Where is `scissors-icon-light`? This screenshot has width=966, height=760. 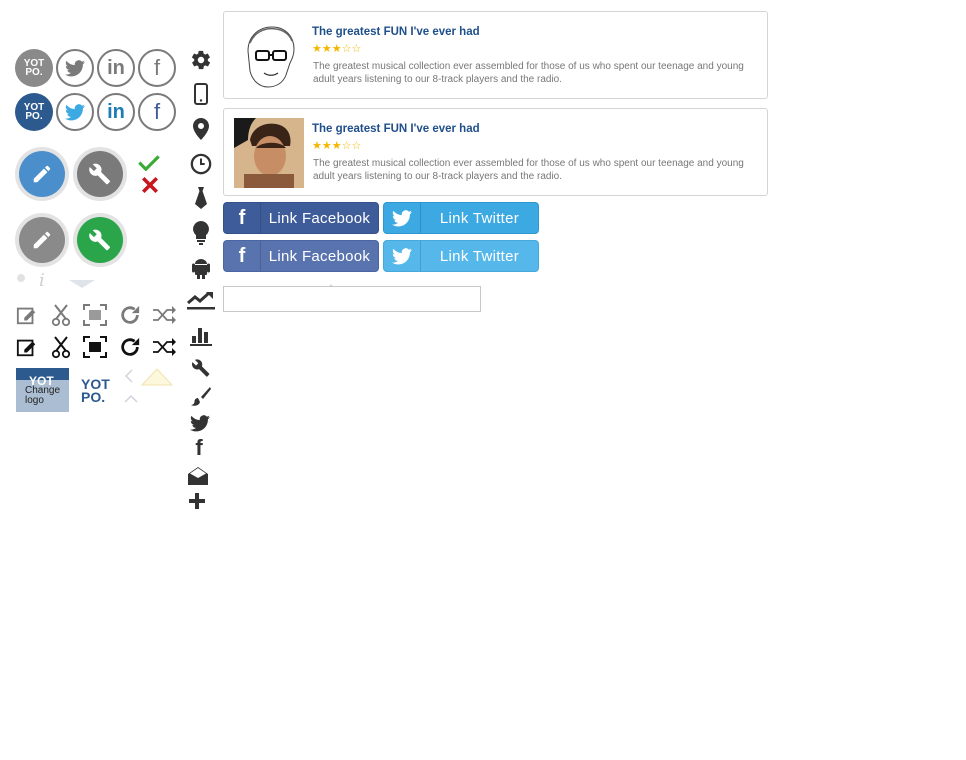 scissors-icon-light is located at coordinates (61, 315).